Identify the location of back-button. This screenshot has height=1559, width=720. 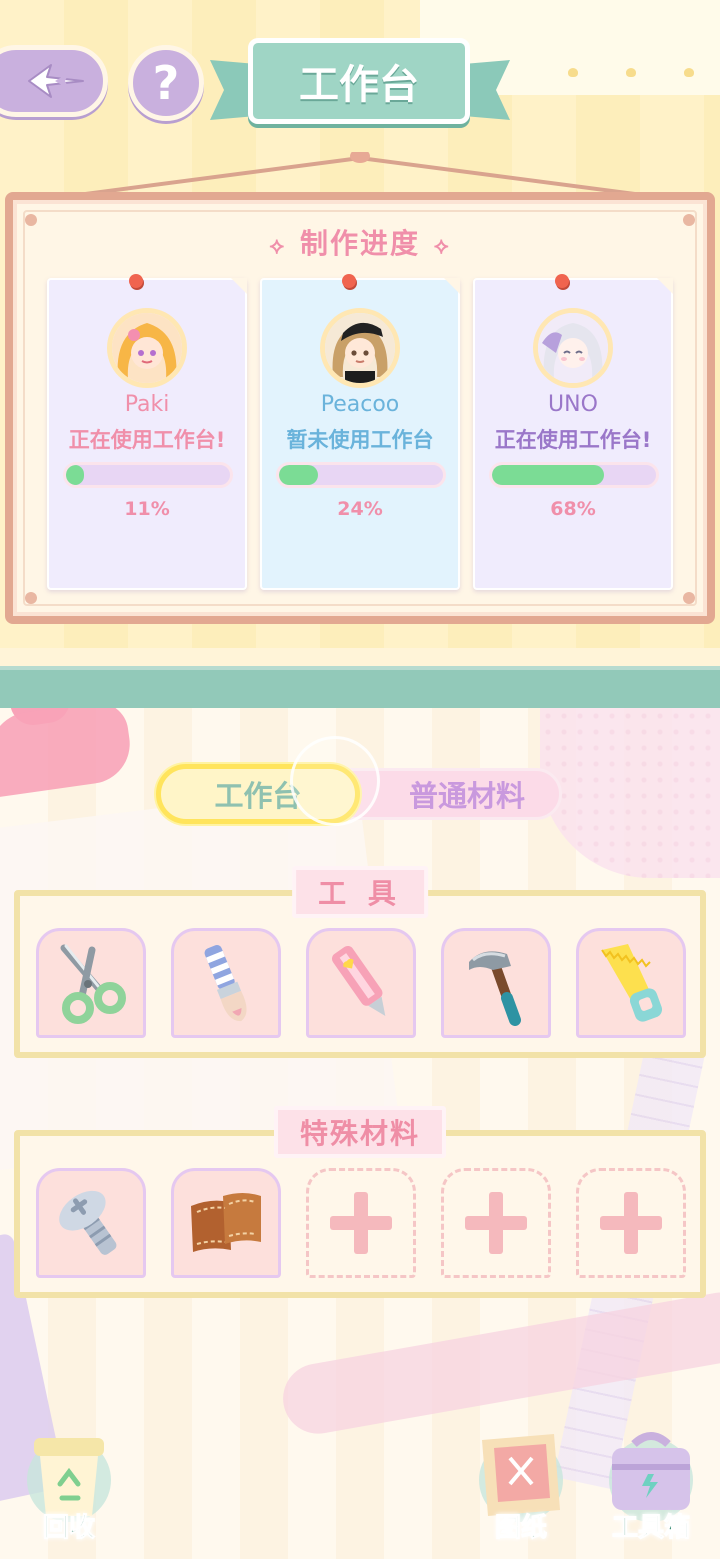
(54, 81).